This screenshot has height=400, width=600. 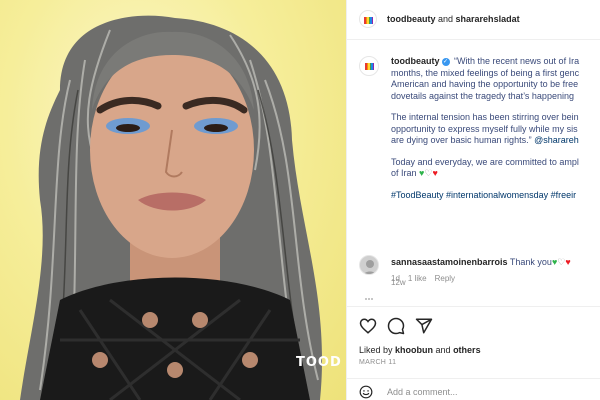 I want to click on post-header: toodbeauty and shararehsladat, so click(x=473, y=20).